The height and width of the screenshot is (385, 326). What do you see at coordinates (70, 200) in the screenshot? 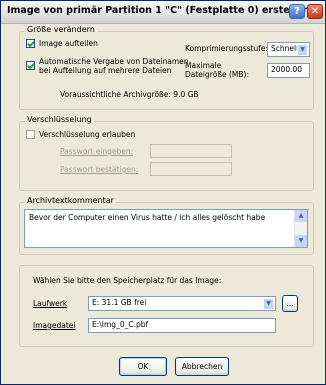
I see `comment-group-legend: Archivtextkommentar` at bounding box center [70, 200].